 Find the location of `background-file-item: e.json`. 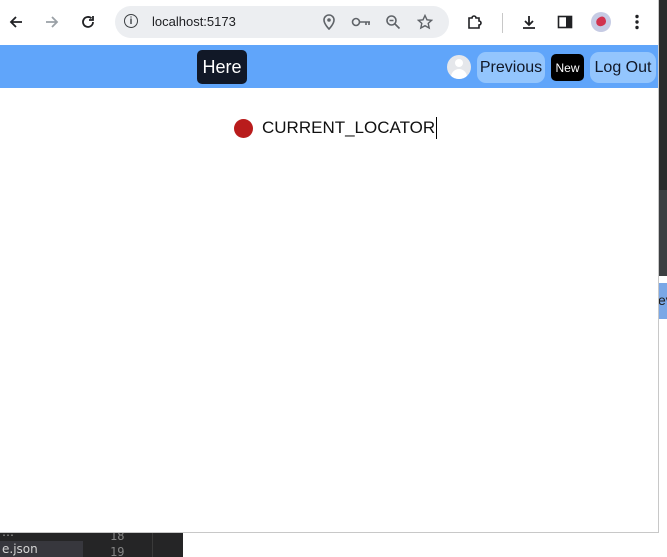

background-file-item: e.json is located at coordinates (41, 549).